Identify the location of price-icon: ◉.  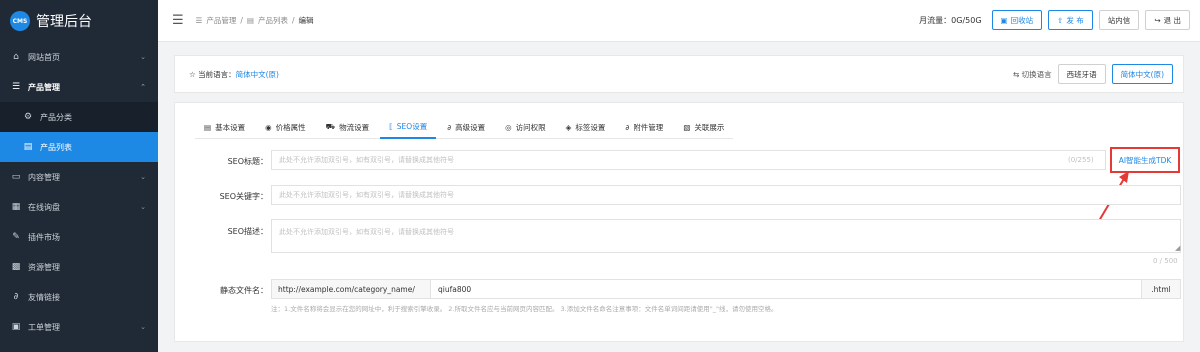
(268, 127).